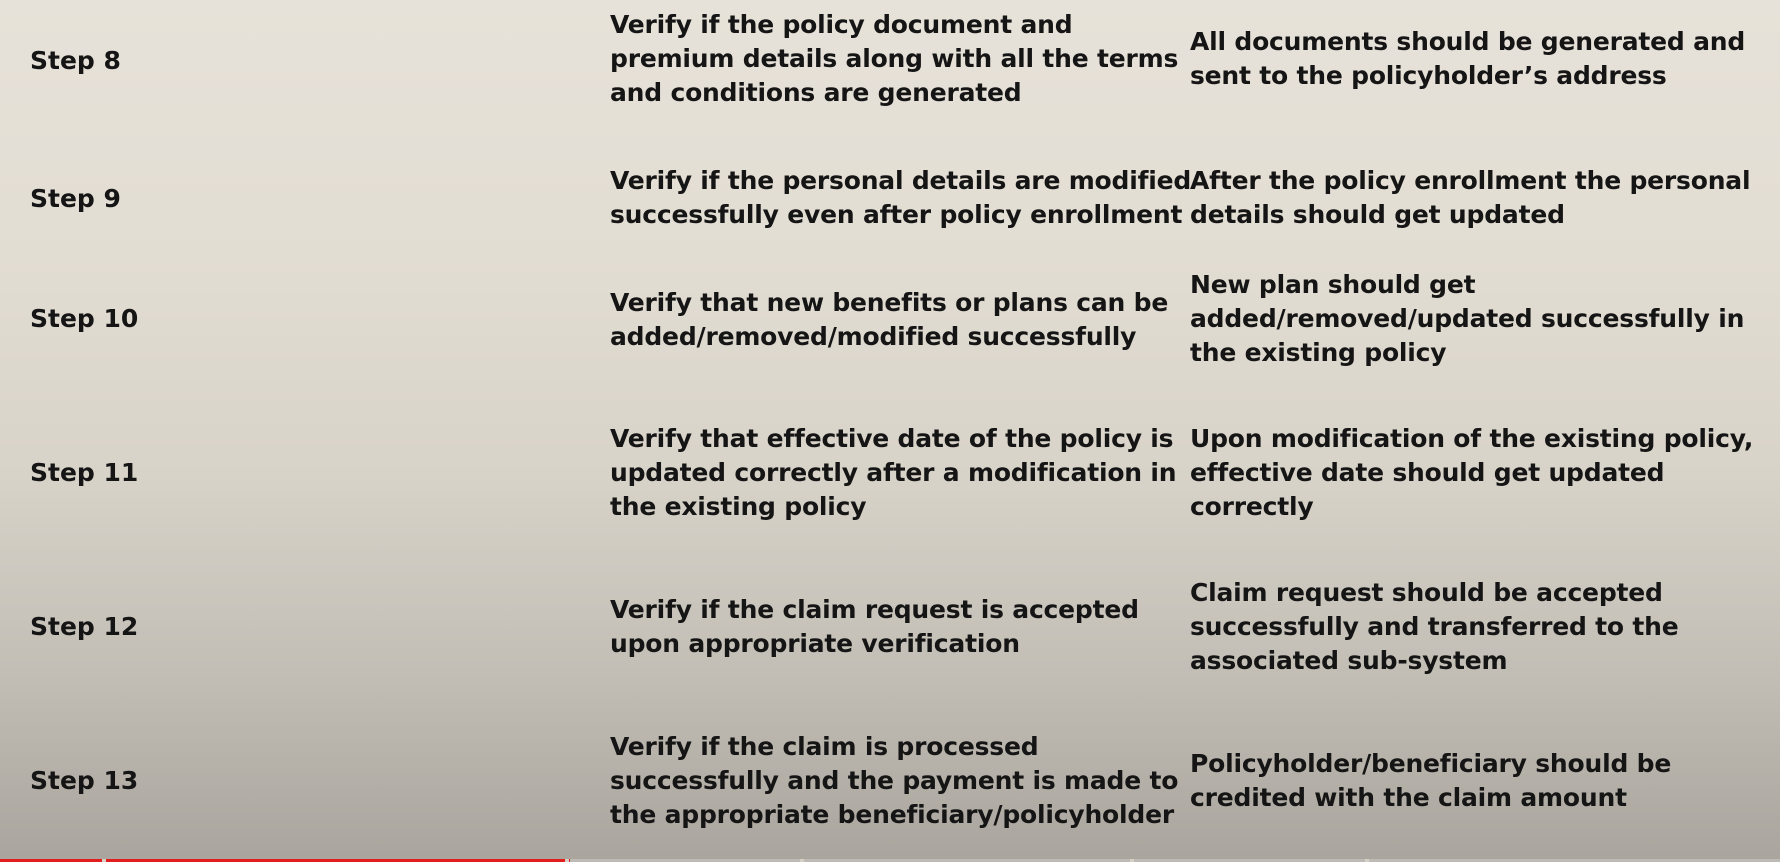 This screenshot has height=862, width=1780. Describe the element at coordinates (816, 92) in the screenshot. I see `description-line: and conditions are generated` at that location.